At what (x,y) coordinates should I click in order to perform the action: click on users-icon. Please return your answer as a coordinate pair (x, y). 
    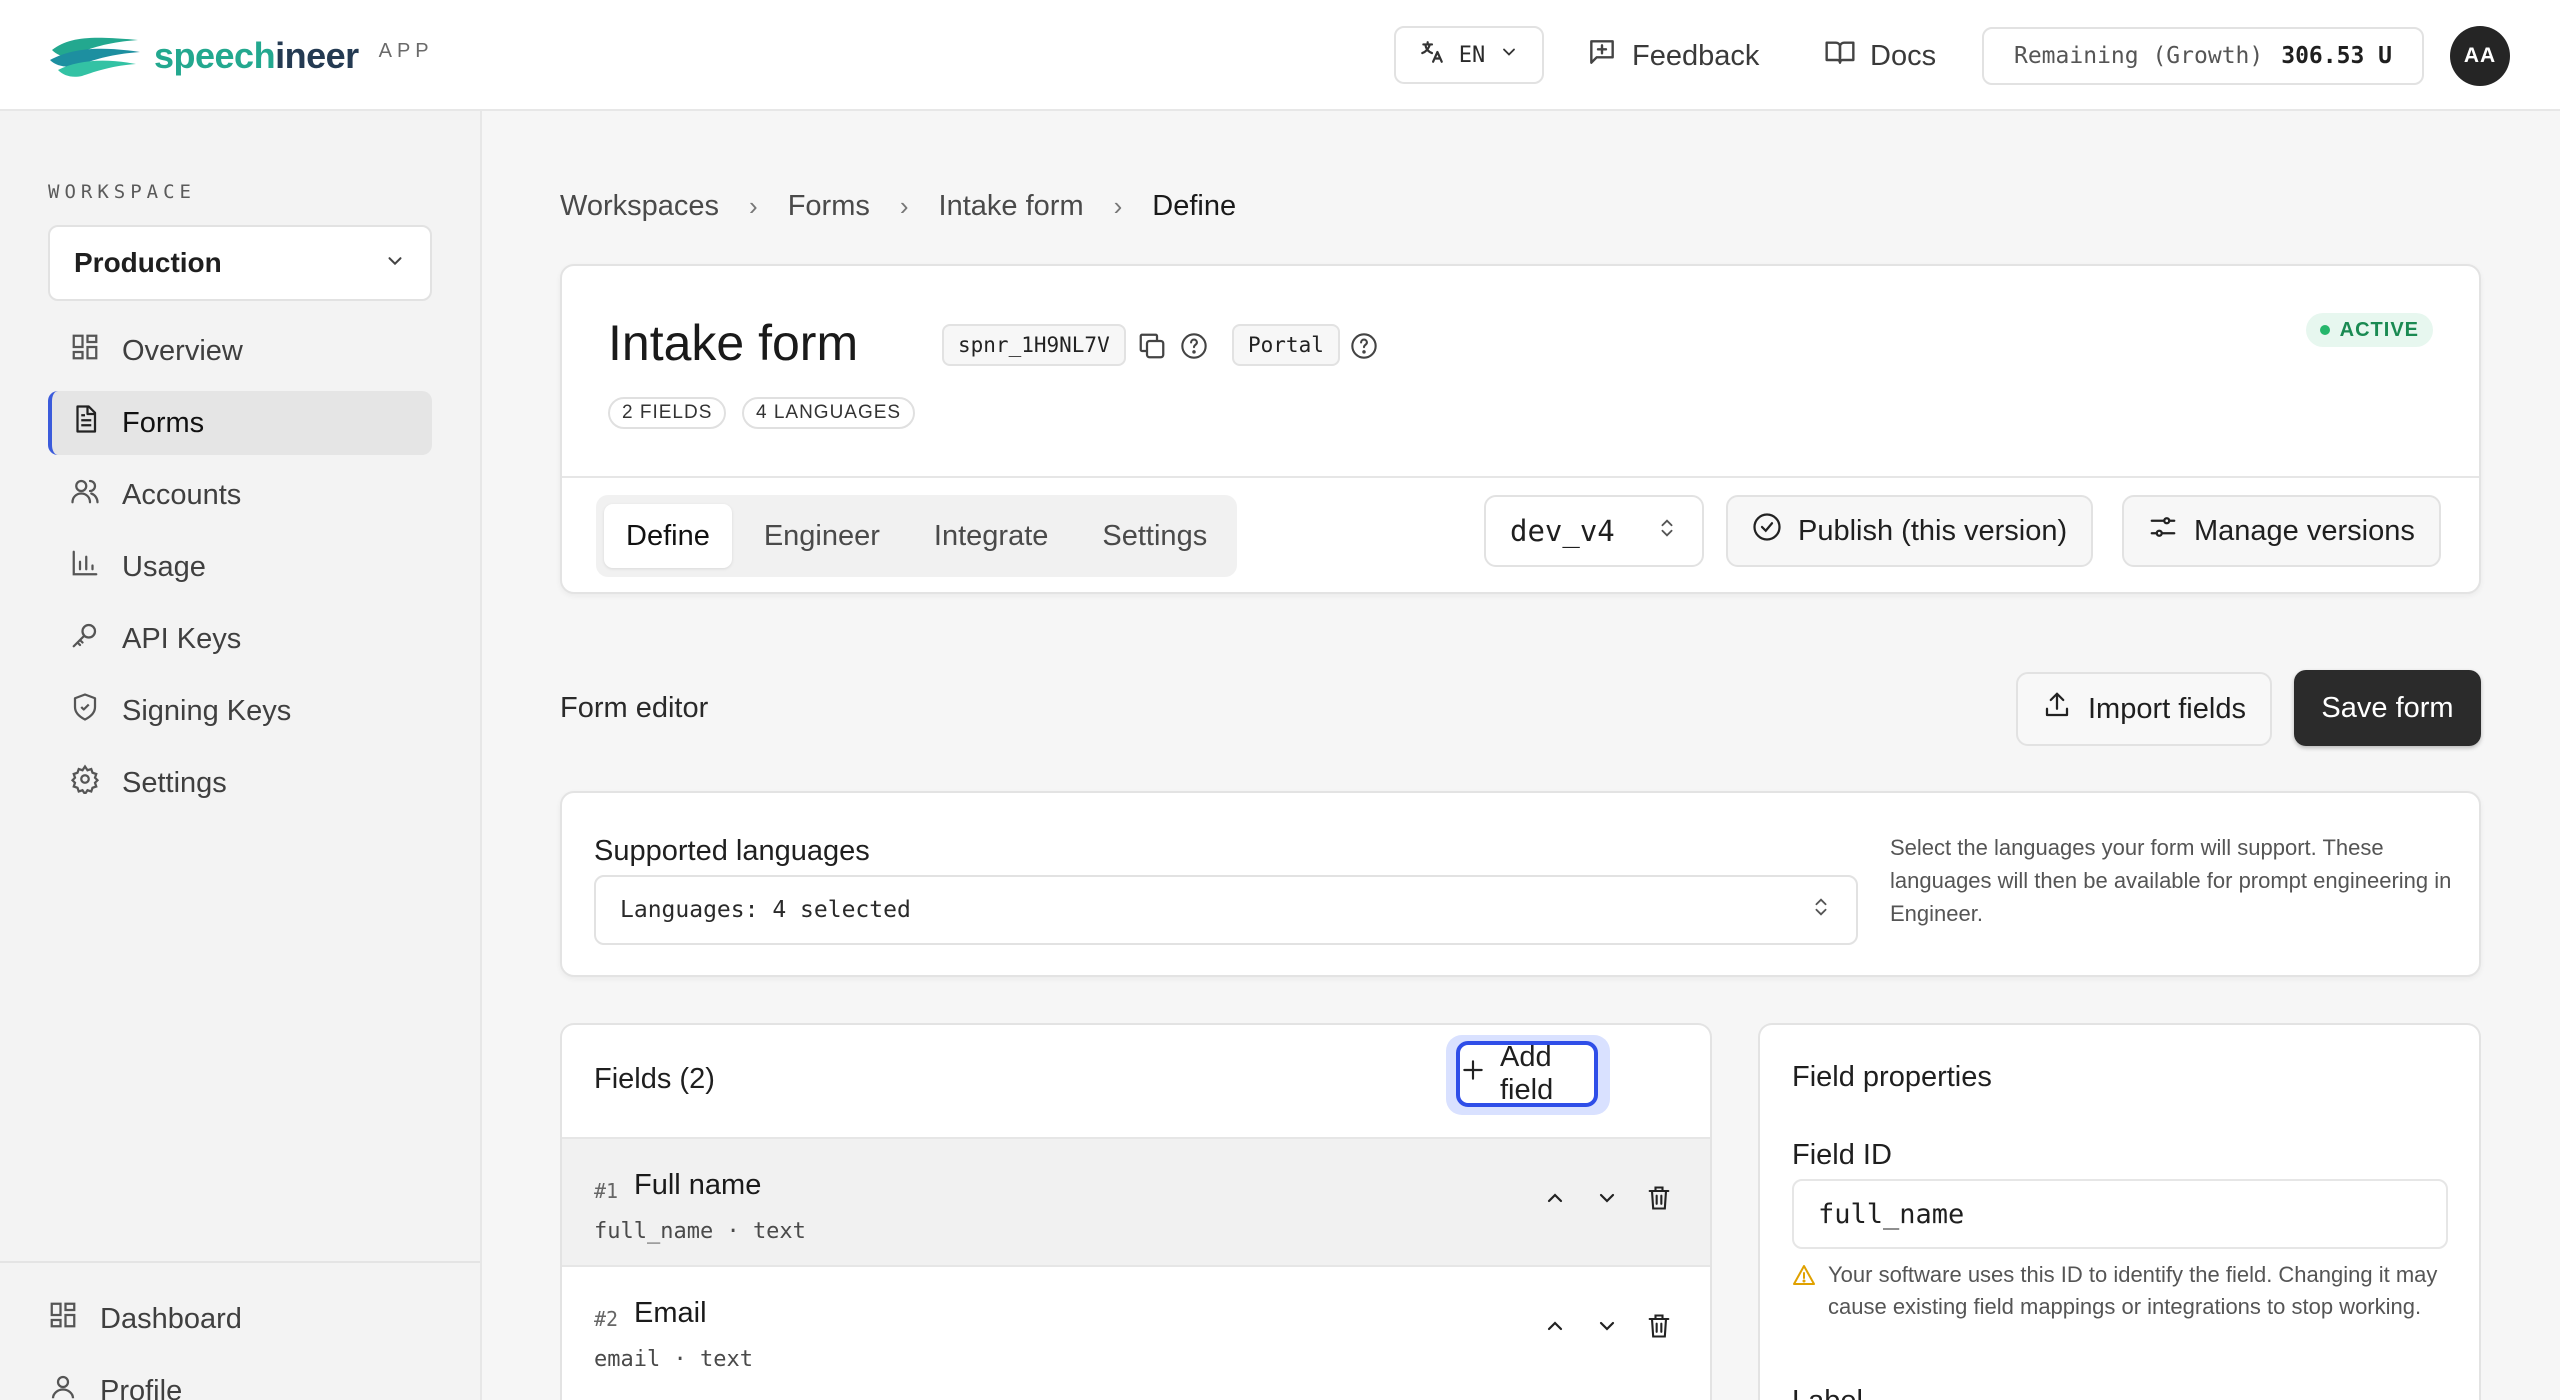
    Looking at the image, I should click on (85, 495).